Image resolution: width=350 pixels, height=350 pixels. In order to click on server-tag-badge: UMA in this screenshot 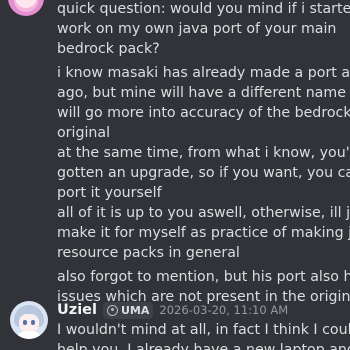, I will do `click(128, 310)`.